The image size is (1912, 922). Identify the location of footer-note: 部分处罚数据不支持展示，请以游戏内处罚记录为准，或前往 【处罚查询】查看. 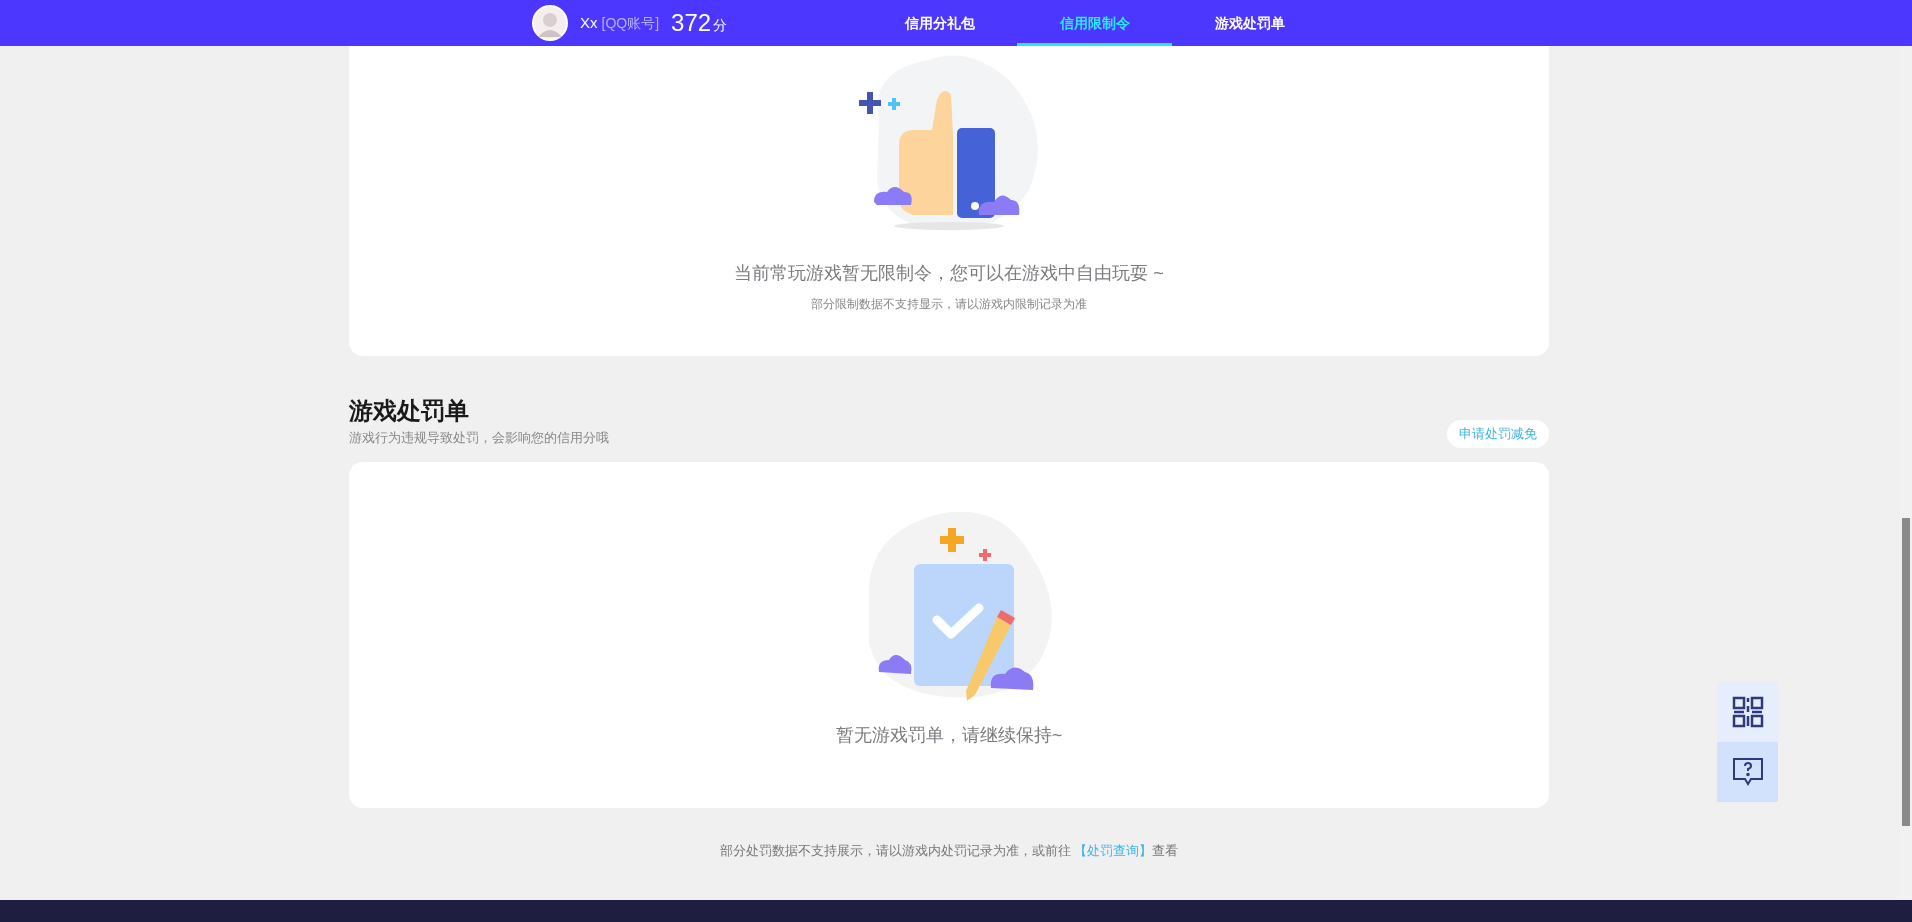
(949, 850).